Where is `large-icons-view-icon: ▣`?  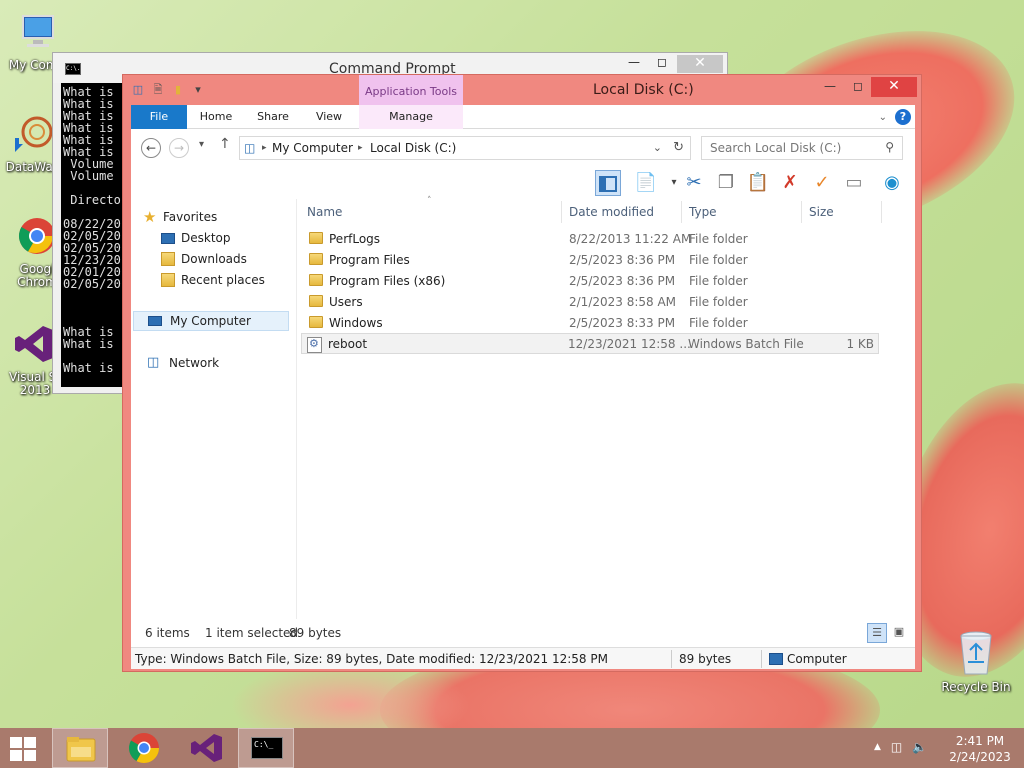 large-icons-view-icon: ▣ is located at coordinates (899, 633).